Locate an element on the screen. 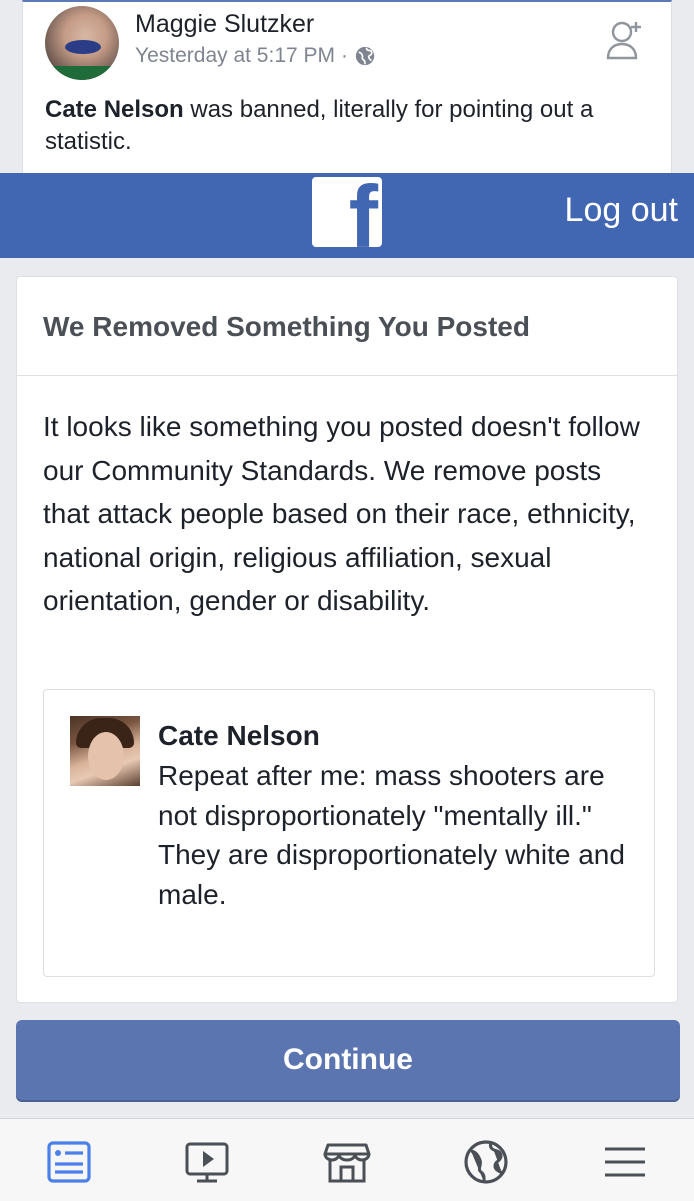 The image size is (694, 1201). tab-watch is located at coordinates (207, 1162).